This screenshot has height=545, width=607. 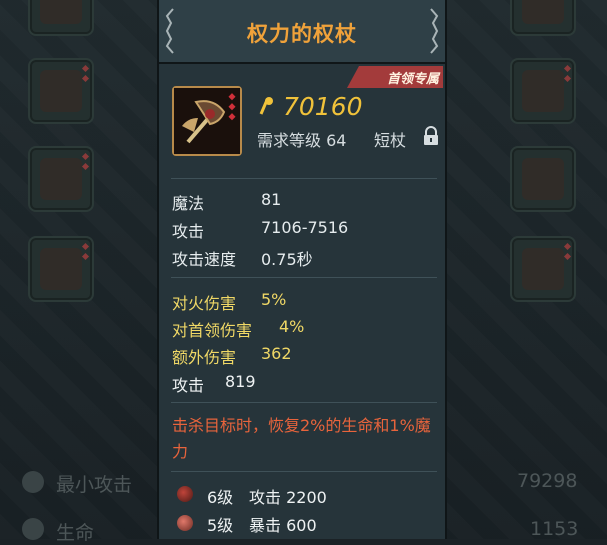 What do you see at coordinates (212, 330) in the screenshot?
I see `bonus-label-boss-damage: 对首领伤害` at bounding box center [212, 330].